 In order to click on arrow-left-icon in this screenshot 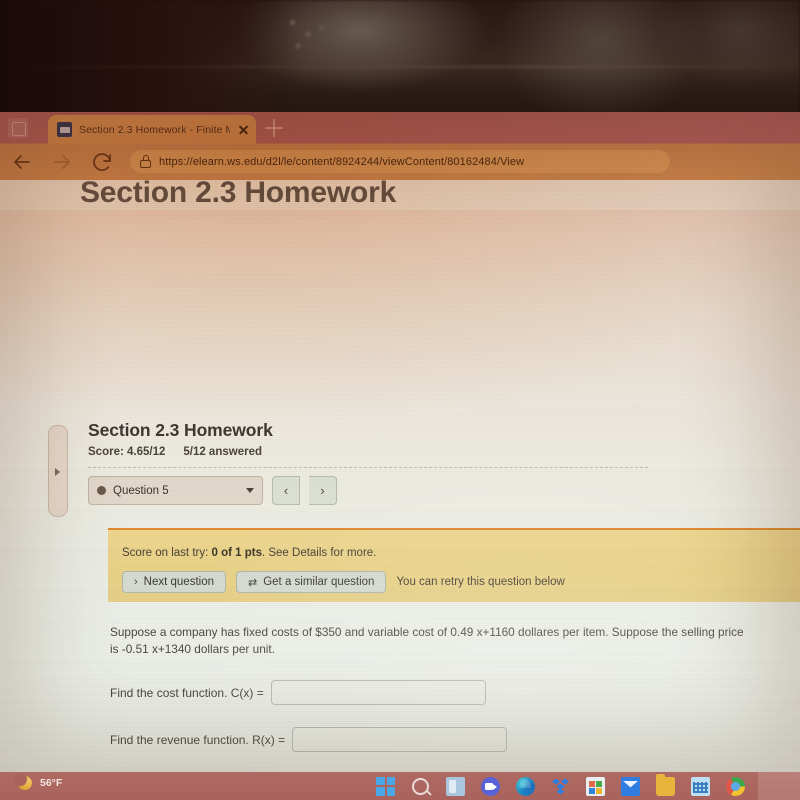, I will do `click(22, 162)`.